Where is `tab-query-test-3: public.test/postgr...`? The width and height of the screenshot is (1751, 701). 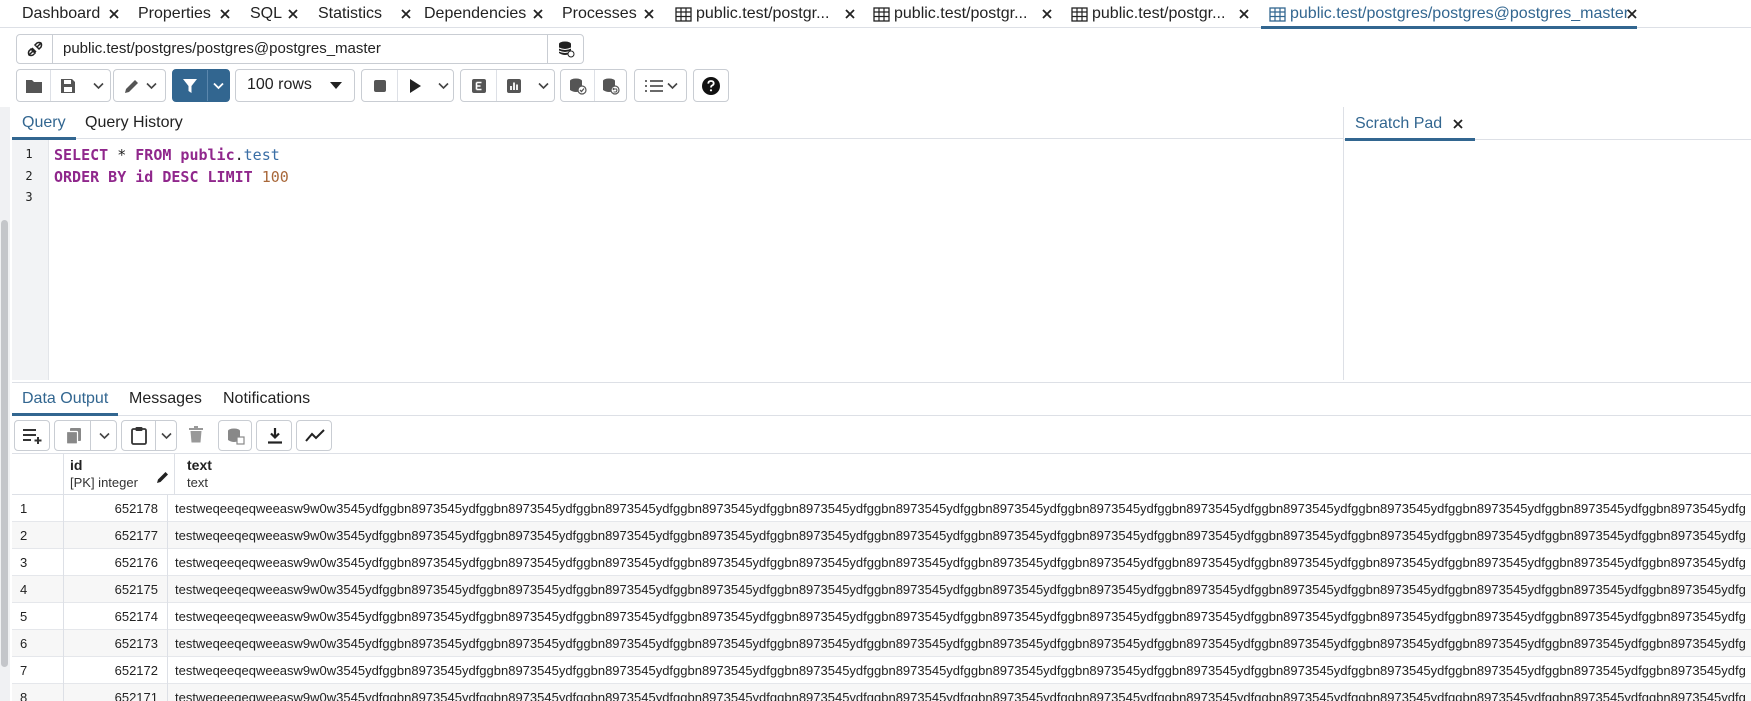
tab-query-test-3: public.test/postgr... is located at coordinates (1160, 14).